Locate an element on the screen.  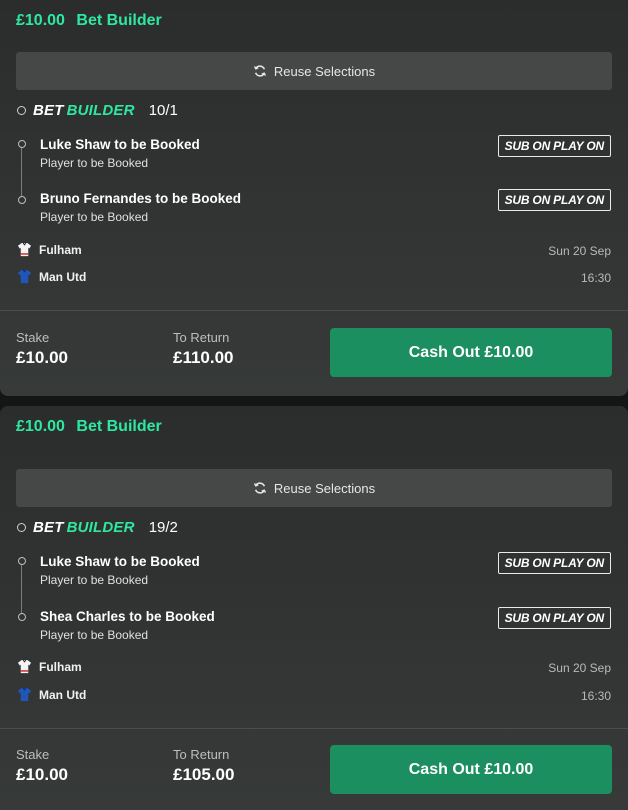
return-value: £105.00 is located at coordinates (204, 774).